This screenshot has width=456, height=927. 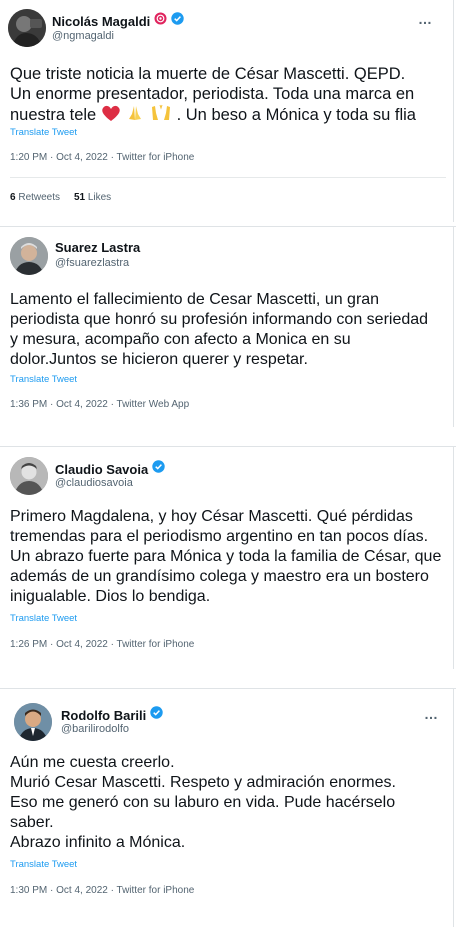 What do you see at coordinates (94, 483) in the screenshot?
I see `author-handle: @claudiosavoia` at bounding box center [94, 483].